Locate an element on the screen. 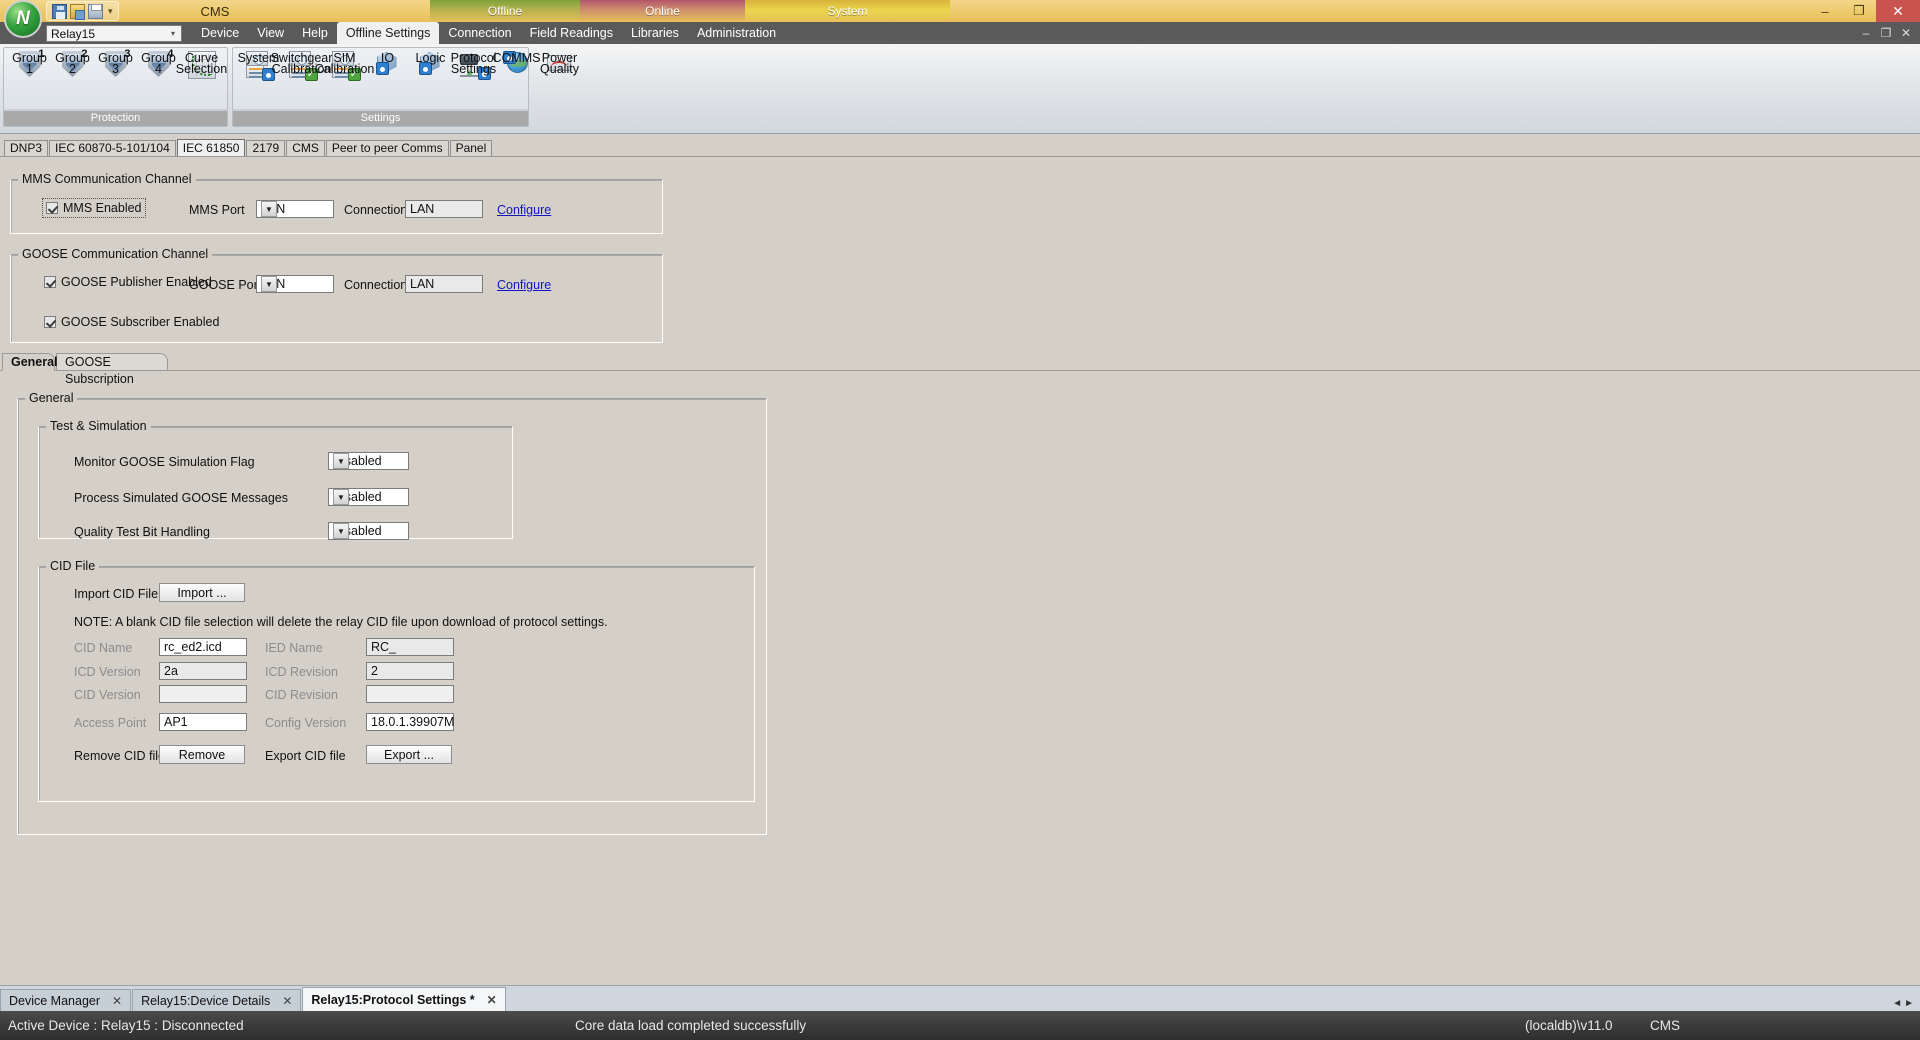 The width and height of the screenshot is (1920, 1040). tab-goose-subscription: GOOSE Subscription is located at coordinates (112, 369).